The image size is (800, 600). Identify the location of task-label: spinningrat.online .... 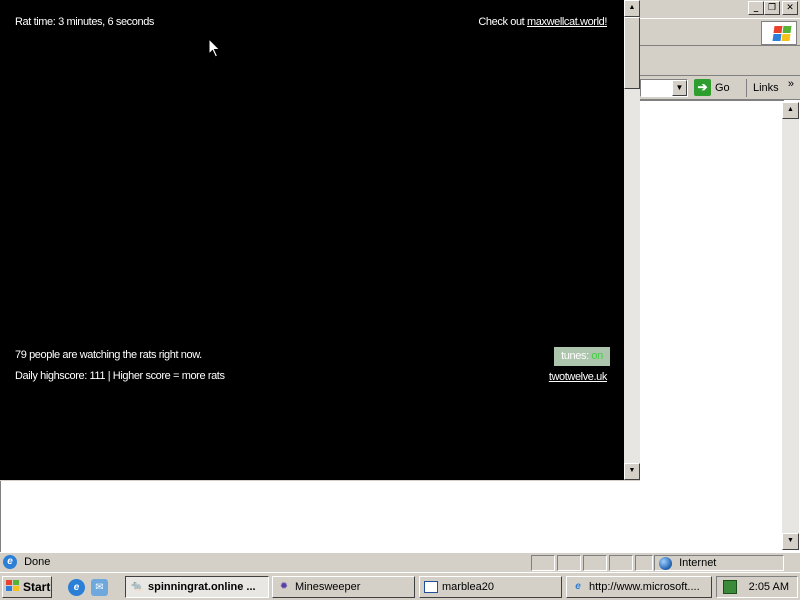
(202, 587).